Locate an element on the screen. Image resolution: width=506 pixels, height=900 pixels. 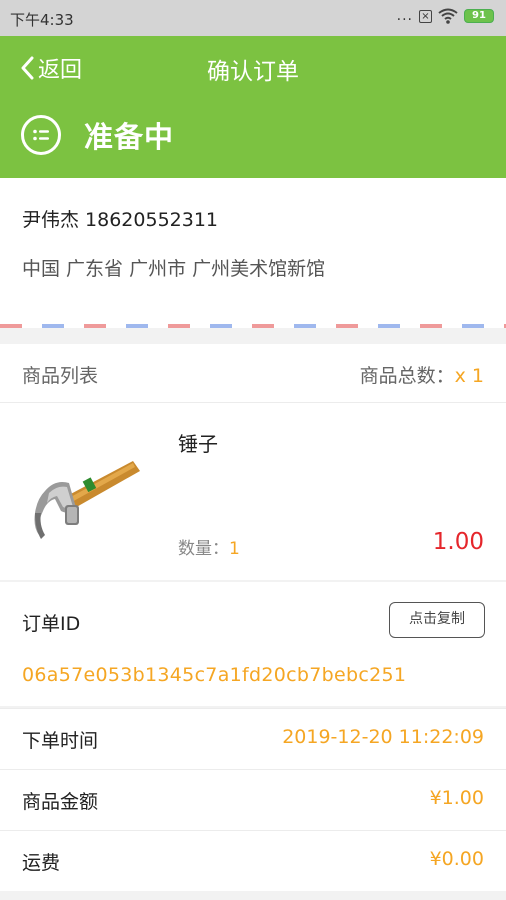
order-time-row: 下单时间 2019-12-20 11:22:09 is located at coordinates (253, 738).